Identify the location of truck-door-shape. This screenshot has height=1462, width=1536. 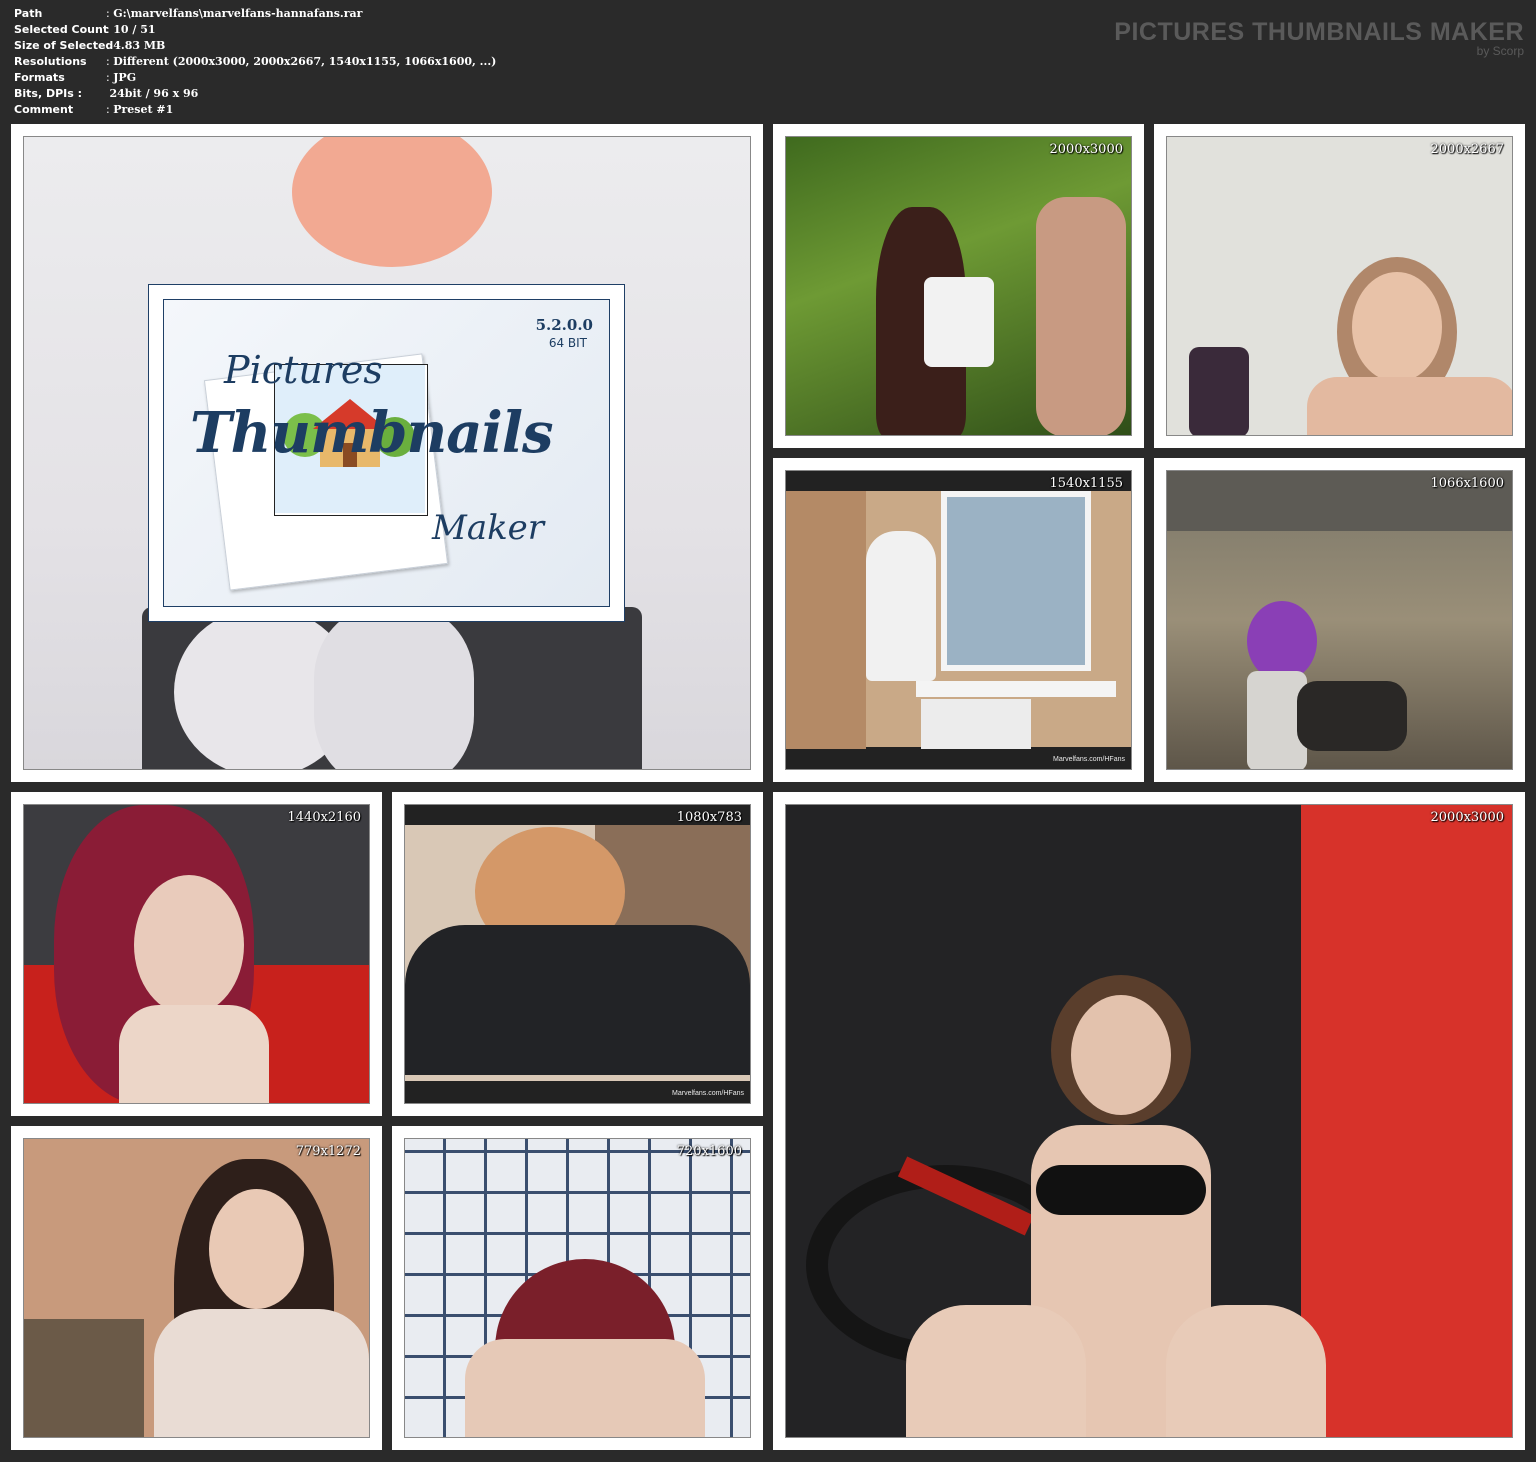
(1406, 1121).